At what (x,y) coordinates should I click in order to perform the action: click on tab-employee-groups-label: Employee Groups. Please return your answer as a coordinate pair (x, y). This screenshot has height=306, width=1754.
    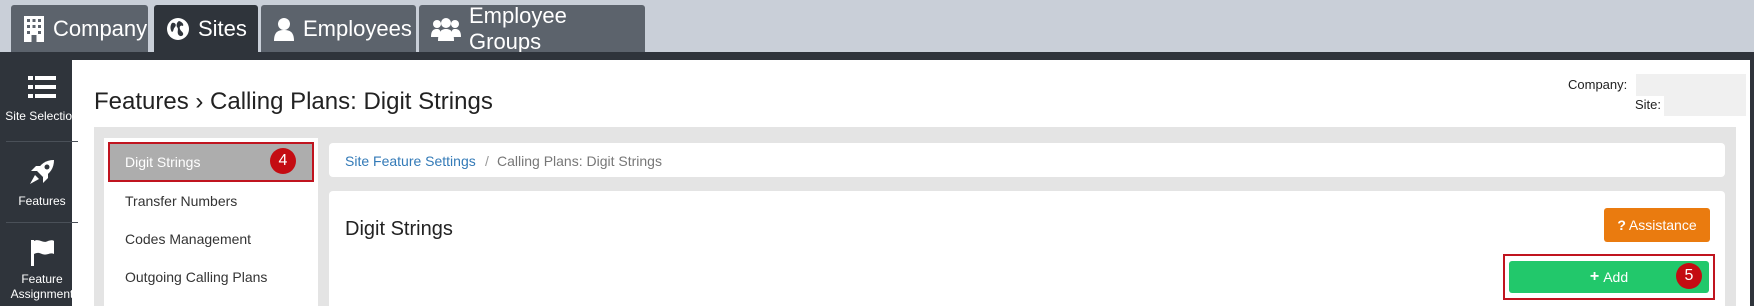
    Looking at the image, I should click on (518, 28).